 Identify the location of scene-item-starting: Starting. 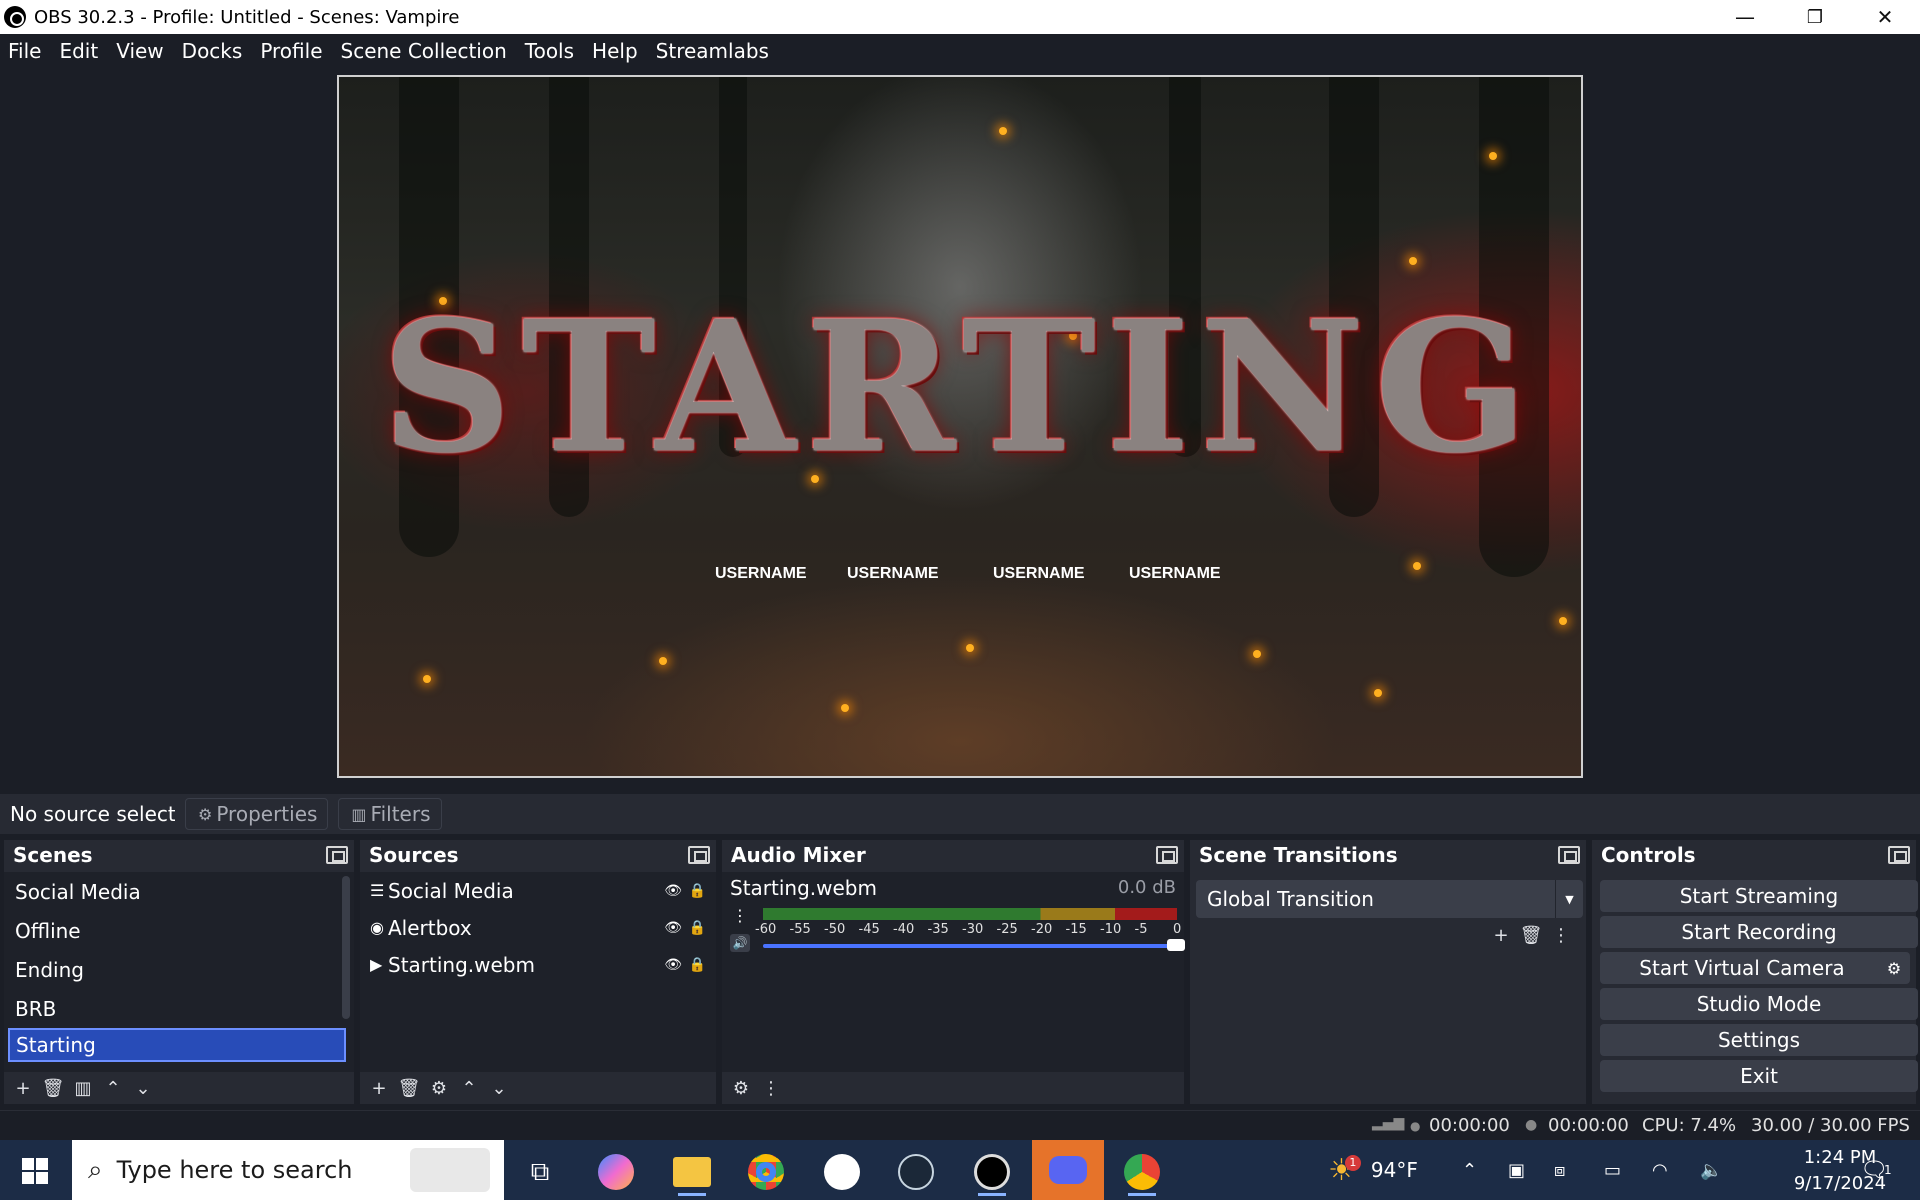
(177, 1045).